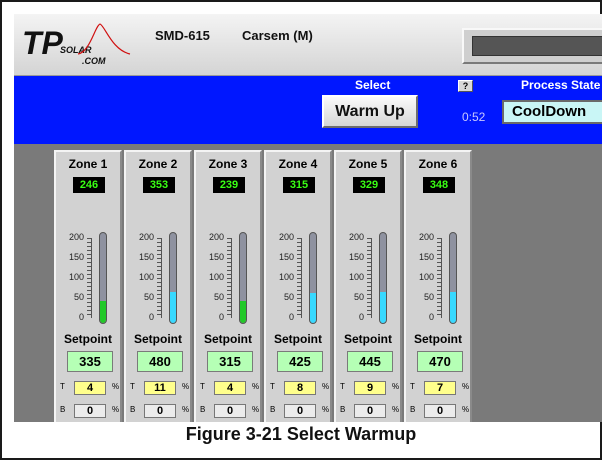 This screenshot has width=602, height=460. Describe the element at coordinates (370, 388) in the screenshot. I see `top-percent-value: 9` at that location.